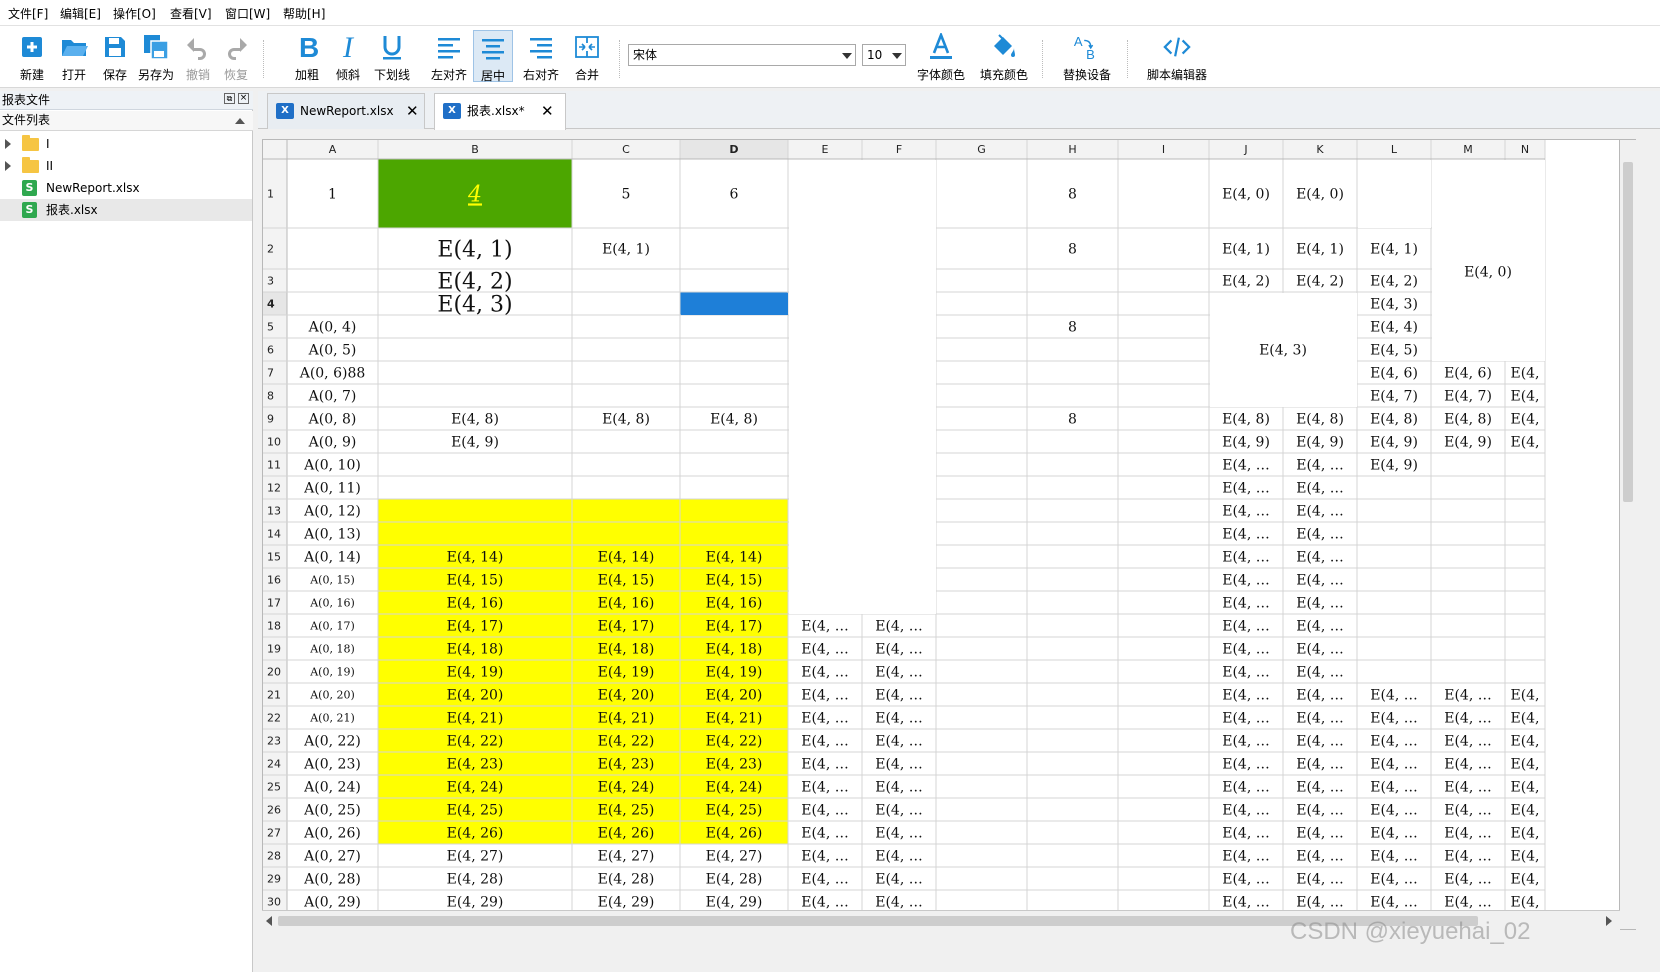 The image size is (1660, 972). What do you see at coordinates (32, 47) in the screenshot?
I see `new-file-icon` at bounding box center [32, 47].